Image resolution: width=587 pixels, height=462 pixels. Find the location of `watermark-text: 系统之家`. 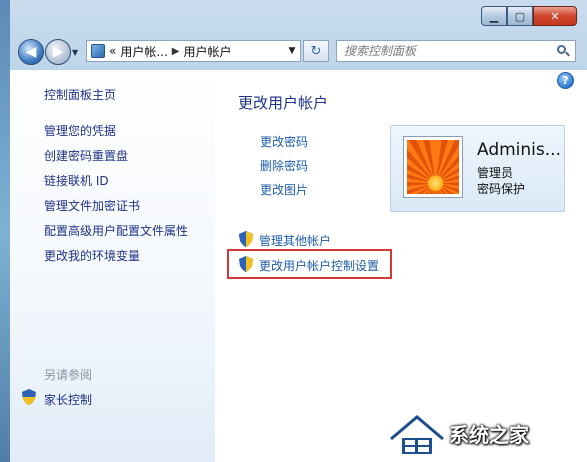

watermark-text: 系统之家 is located at coordinates (489, 435).